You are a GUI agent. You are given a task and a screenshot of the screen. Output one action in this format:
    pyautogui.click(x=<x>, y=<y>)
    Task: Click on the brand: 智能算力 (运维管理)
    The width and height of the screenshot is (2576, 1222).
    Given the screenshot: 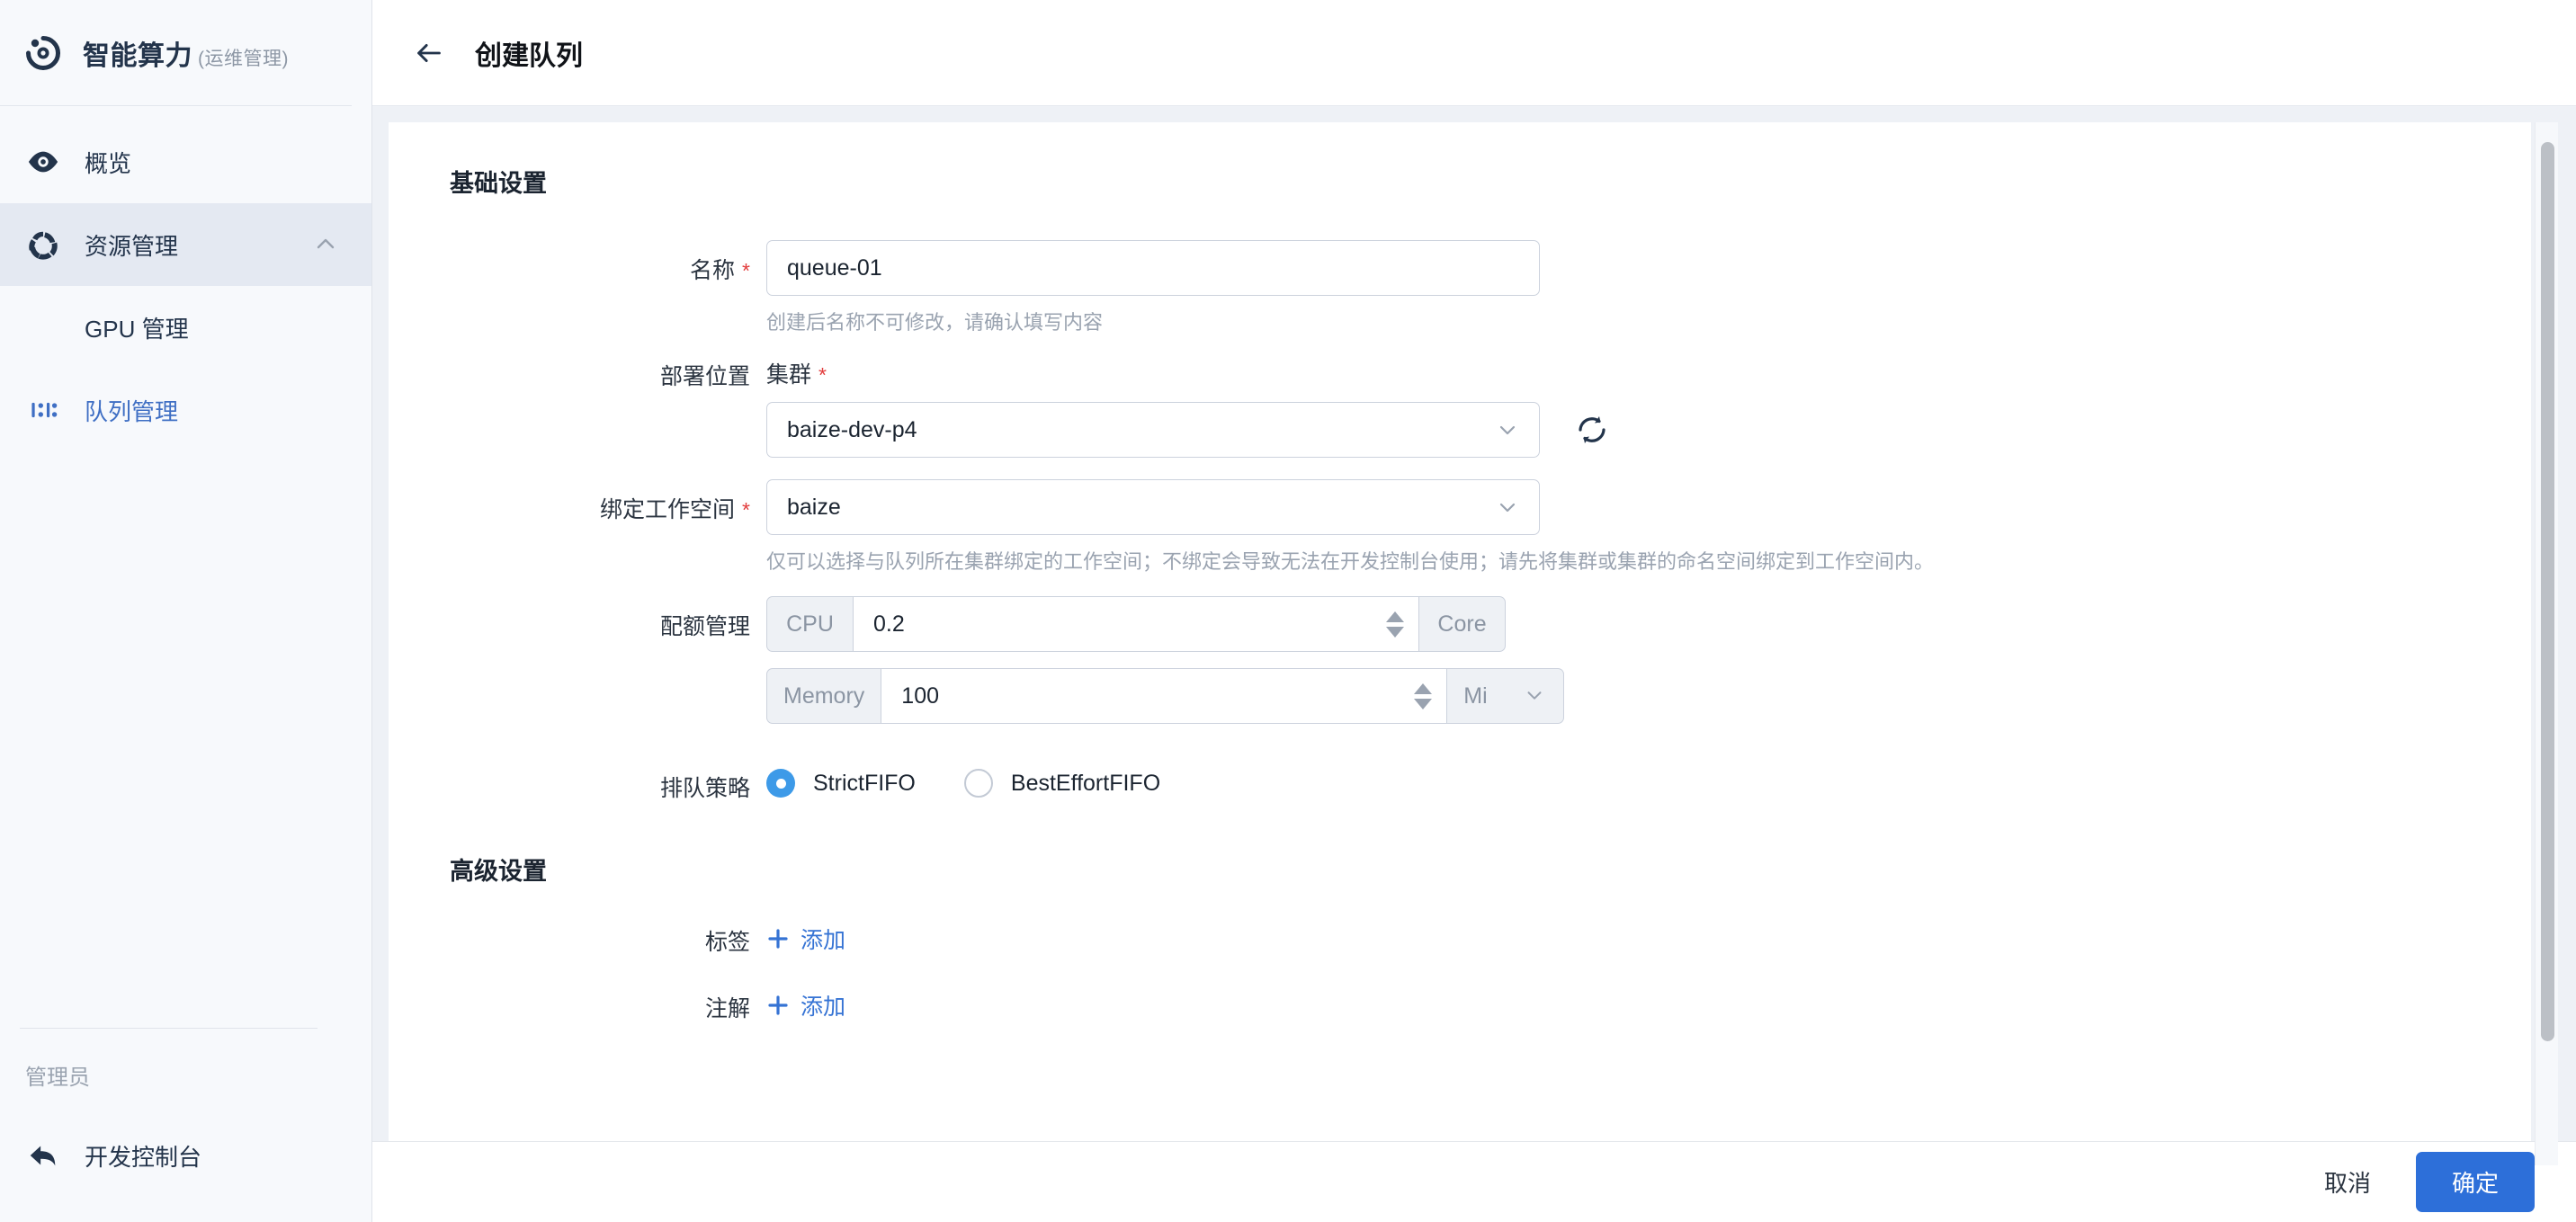 What is the action you would take?
    pyautogui.click(x=176, y=53)
    